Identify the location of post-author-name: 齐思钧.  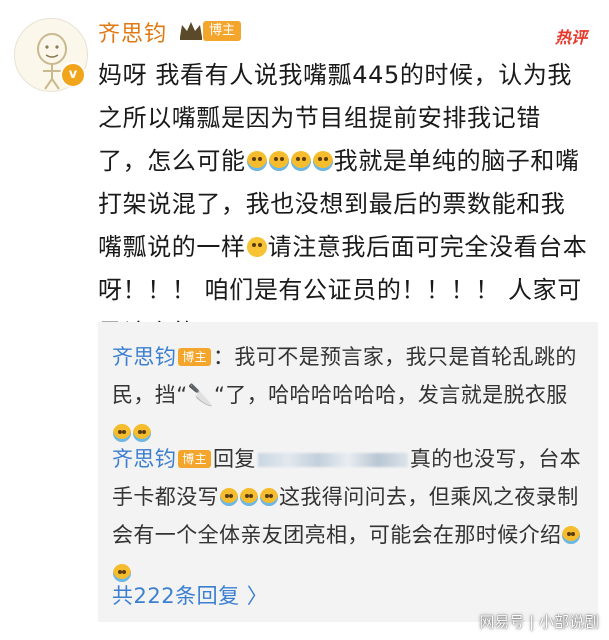
(132, 32).